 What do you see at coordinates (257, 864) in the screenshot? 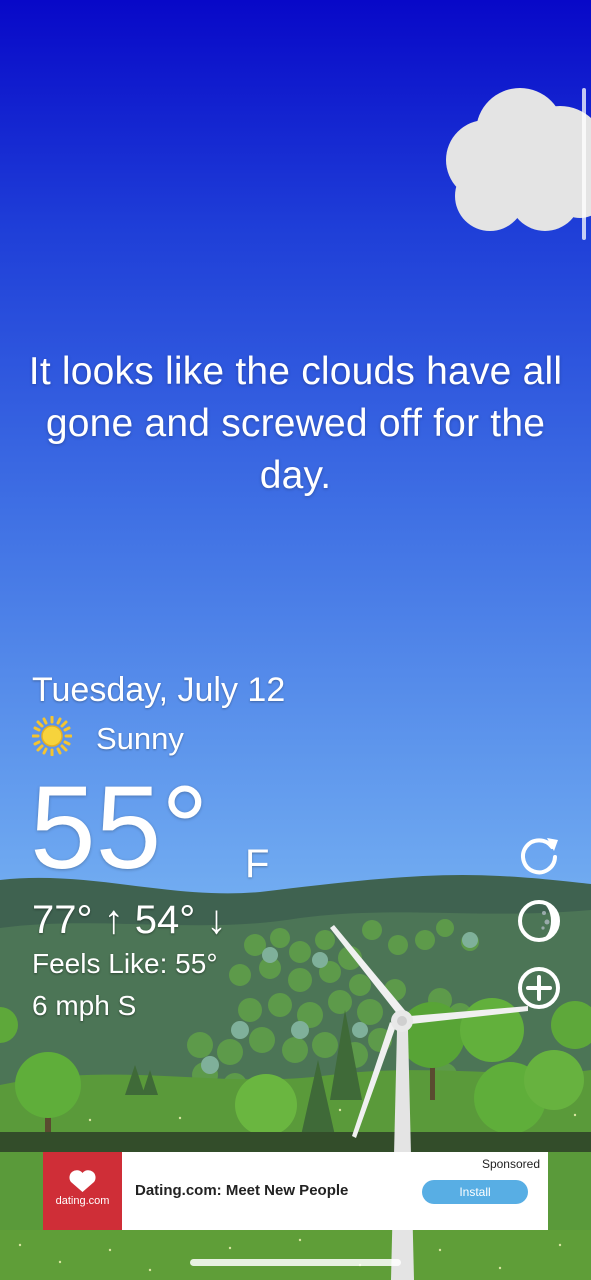
I see `temperature-unit: F` at bounding box center [257, 864].